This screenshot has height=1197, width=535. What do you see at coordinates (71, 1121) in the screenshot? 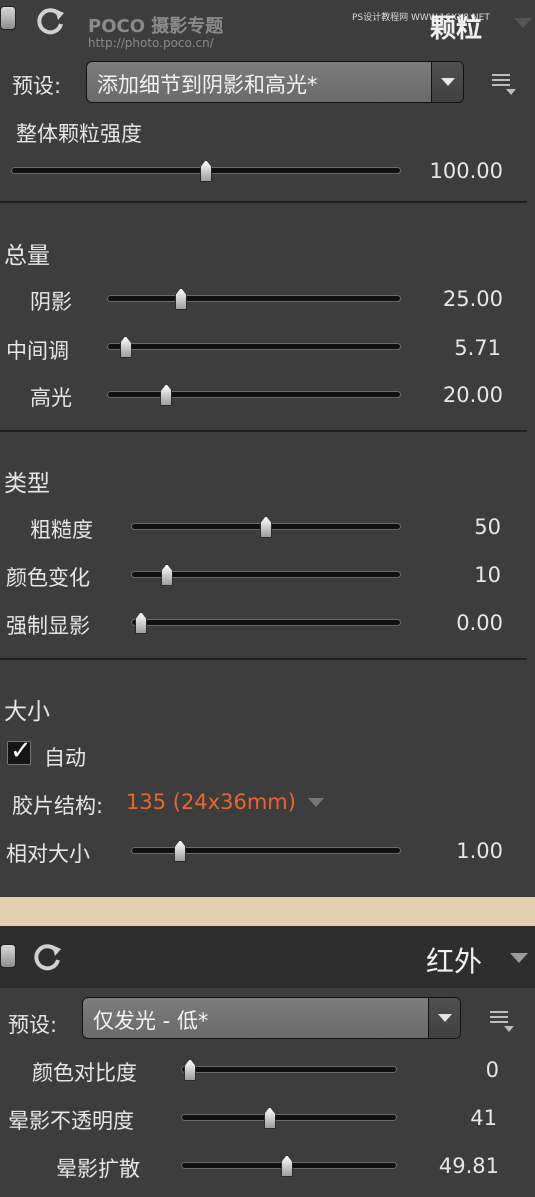
I see `halo-opacity-label: 晕影不透明度` at bounding box center [71, 1121].